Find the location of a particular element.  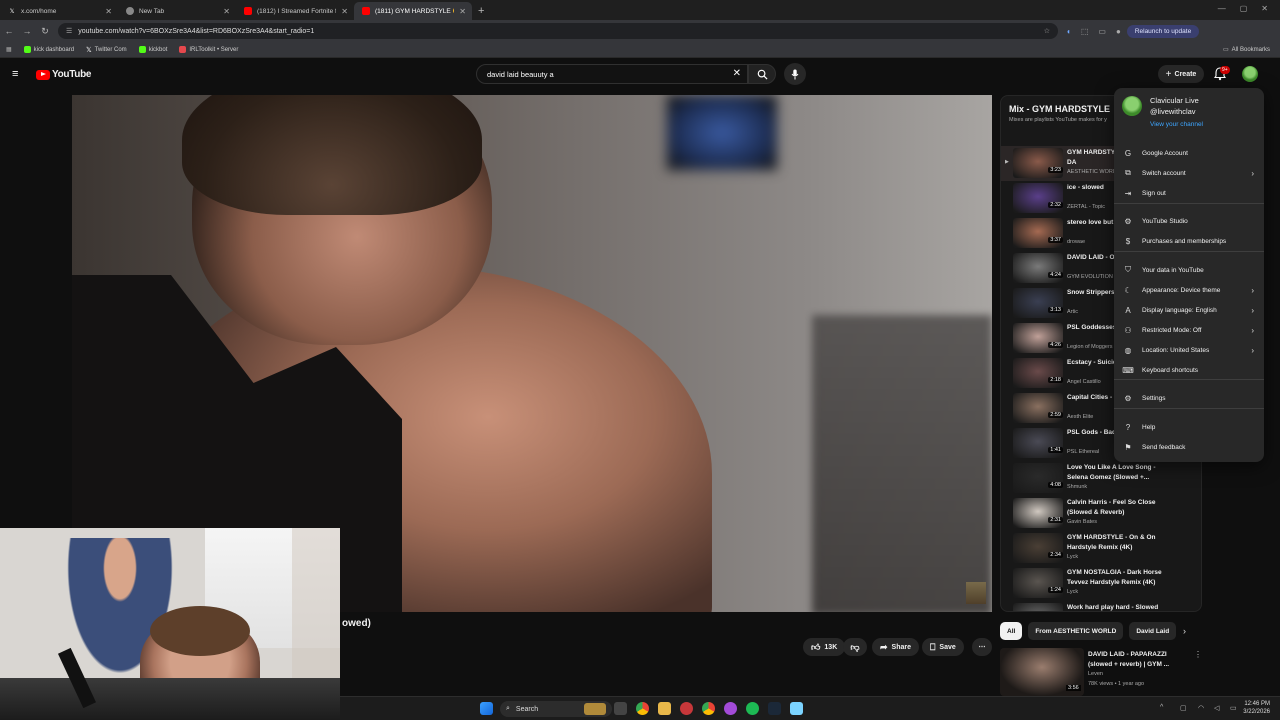

bookmark-item: kickbot is located at coordinates (152, 49).